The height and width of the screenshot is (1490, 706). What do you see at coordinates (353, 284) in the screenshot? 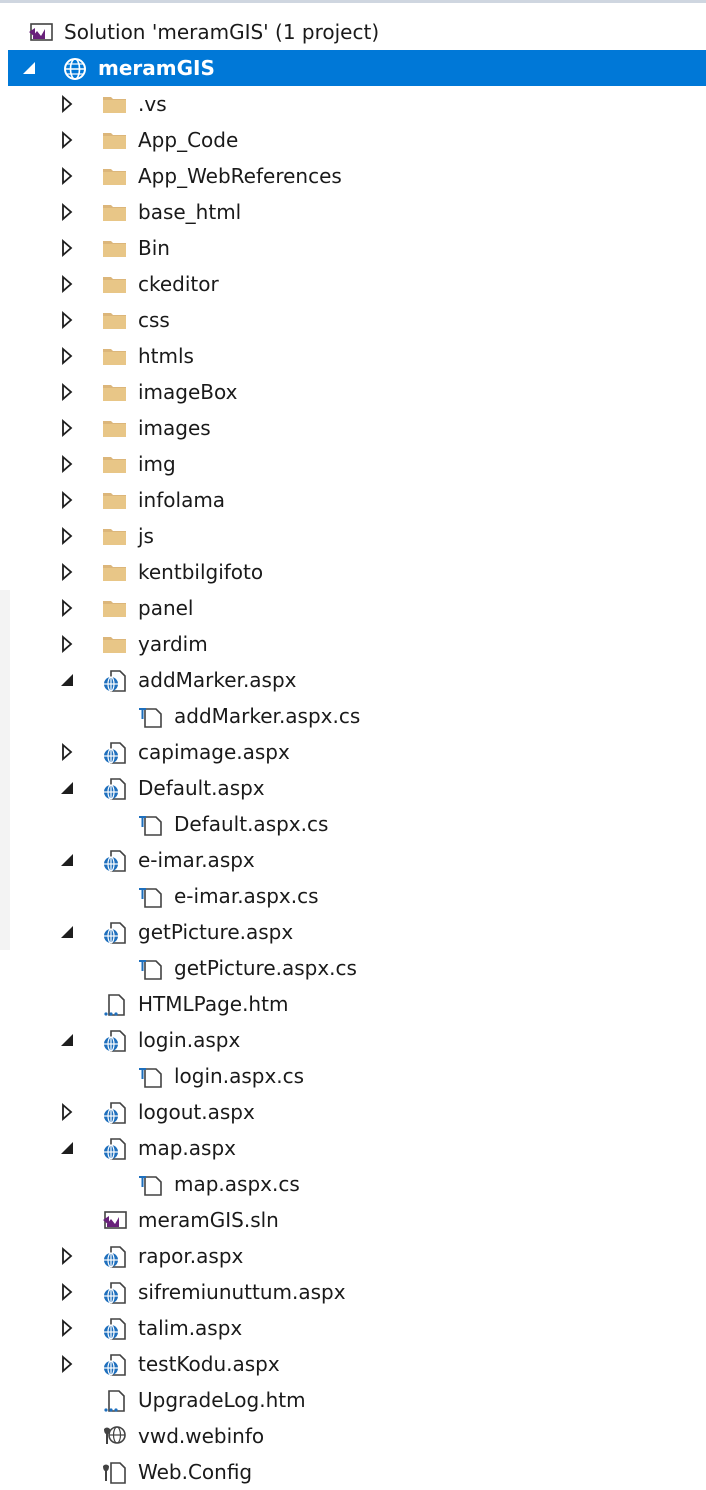
I see `tree-item: ckeditor` at bounding box center [353, 284].